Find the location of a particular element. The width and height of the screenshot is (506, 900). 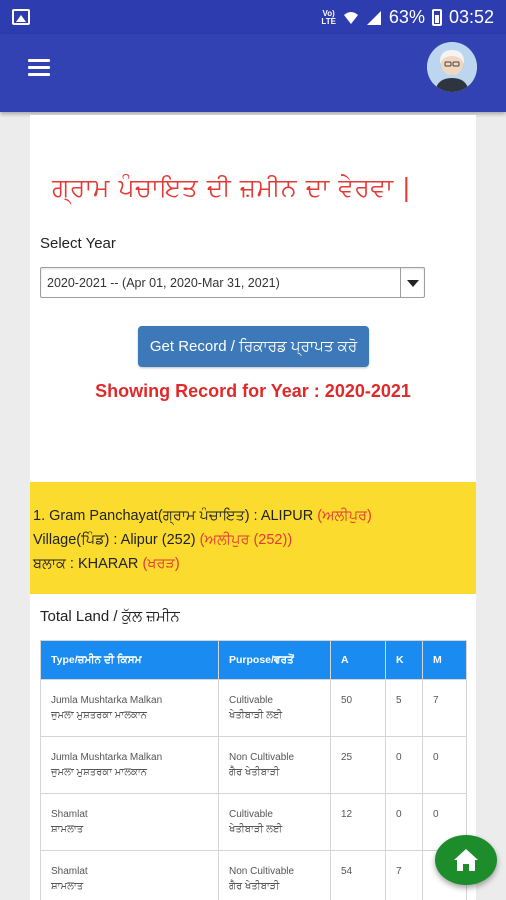

status-indicators: Vo) LTE 63% 03:52 is located at coordinates (407, 17).